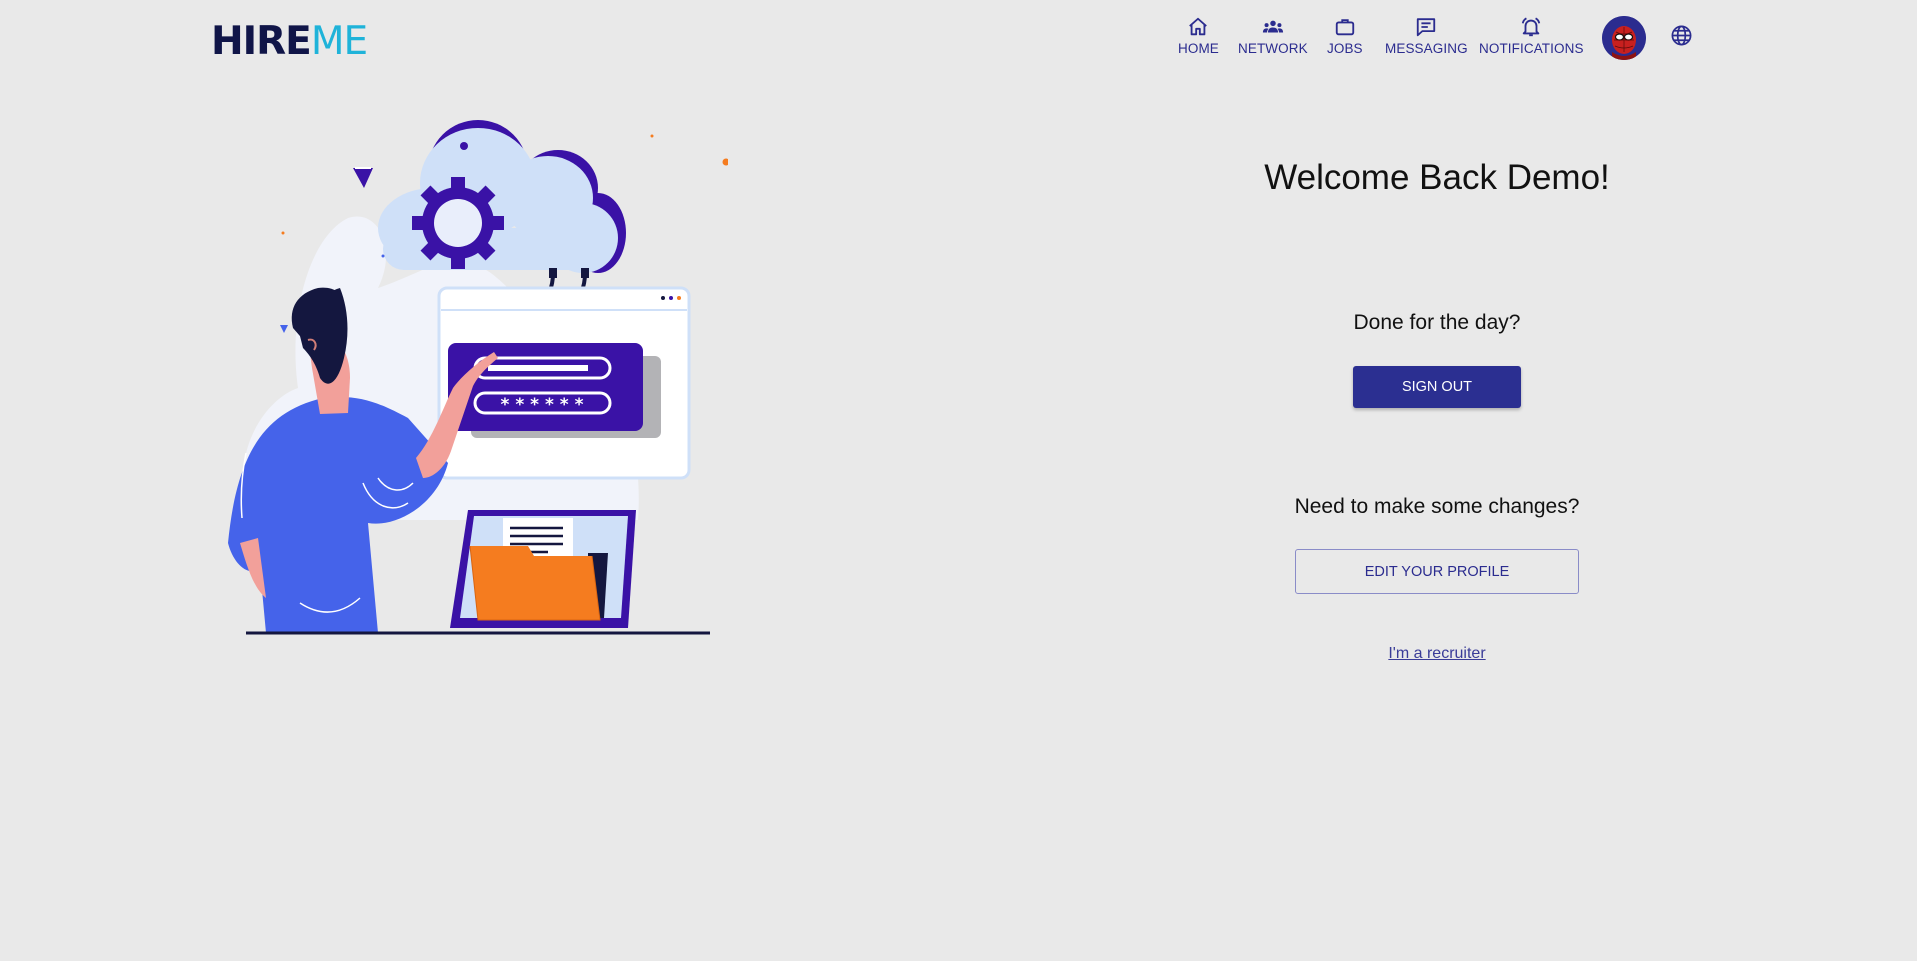  What do you see at coordinates (1345, 48) in the screenshot?
I see `nav-jobs-label: JOBS` at bounding box center [1345, 48].